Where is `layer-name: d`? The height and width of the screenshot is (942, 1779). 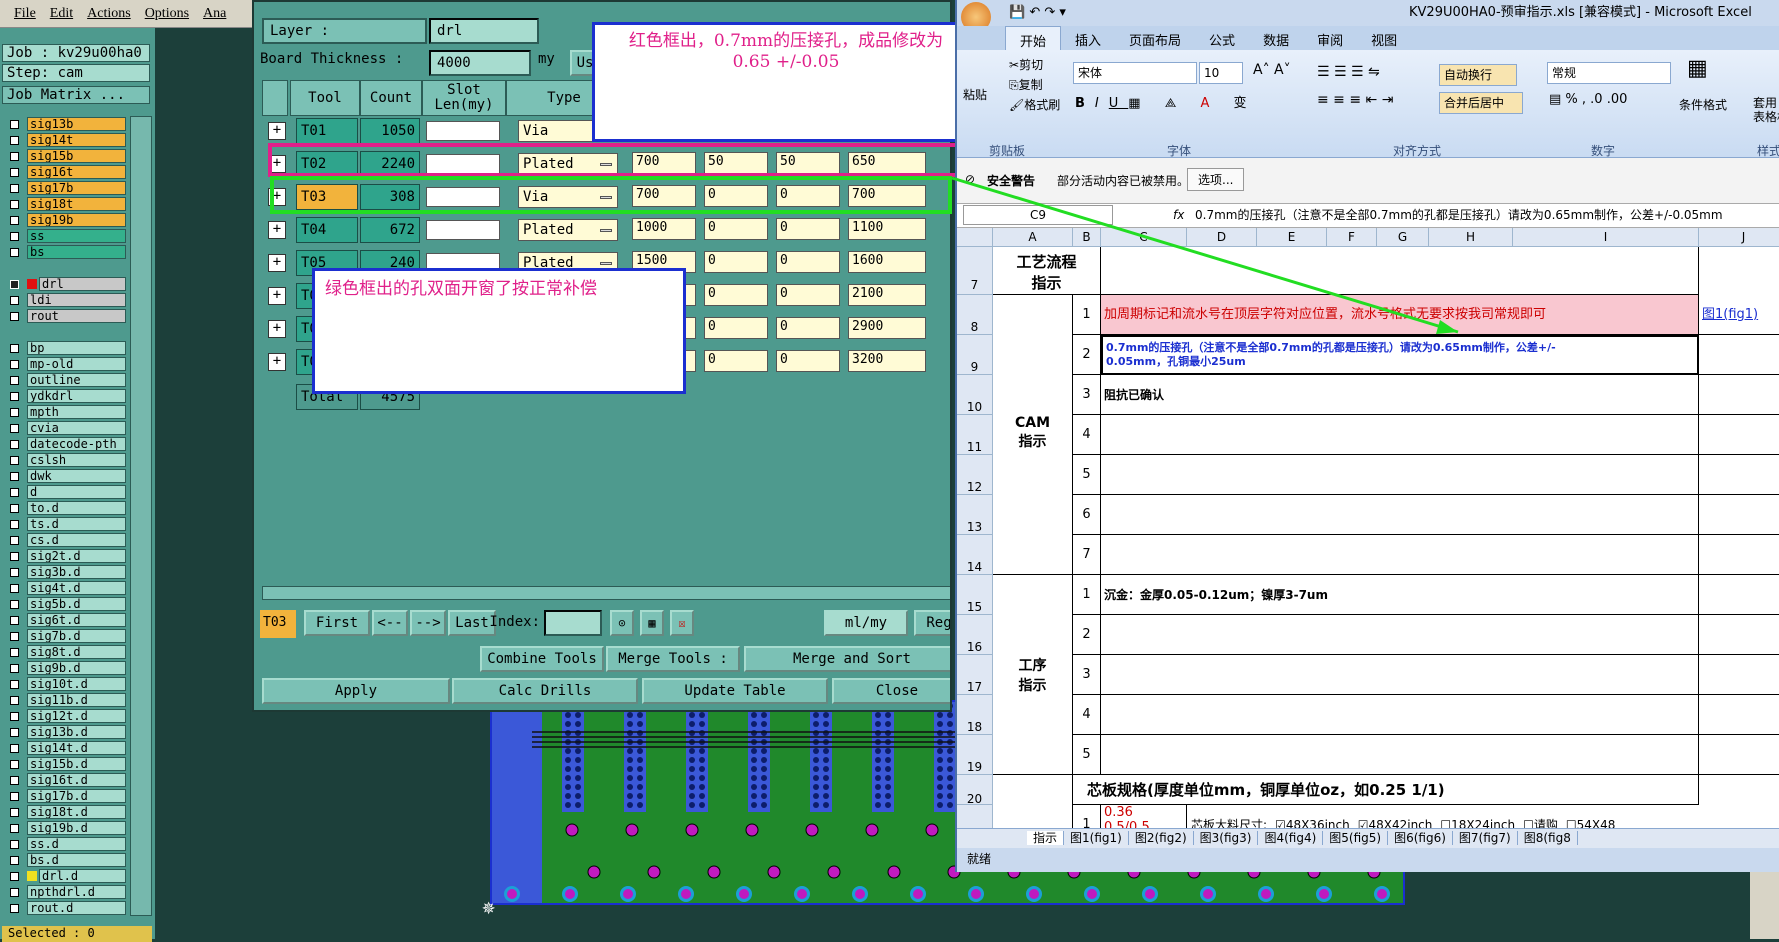 layer-name: d is located at coordinates (76, 492).